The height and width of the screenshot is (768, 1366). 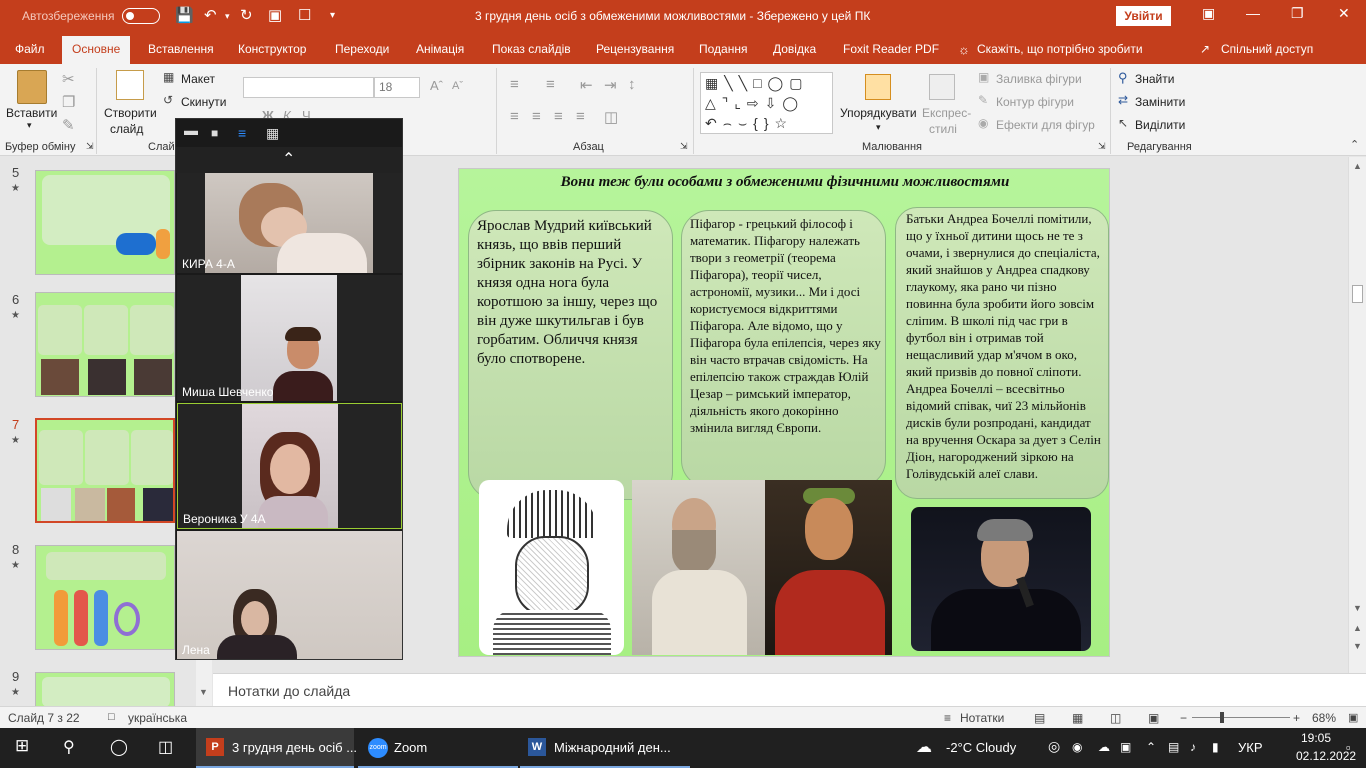 I want to click on numbering-icon: ≡, so click(x=550, y=84).